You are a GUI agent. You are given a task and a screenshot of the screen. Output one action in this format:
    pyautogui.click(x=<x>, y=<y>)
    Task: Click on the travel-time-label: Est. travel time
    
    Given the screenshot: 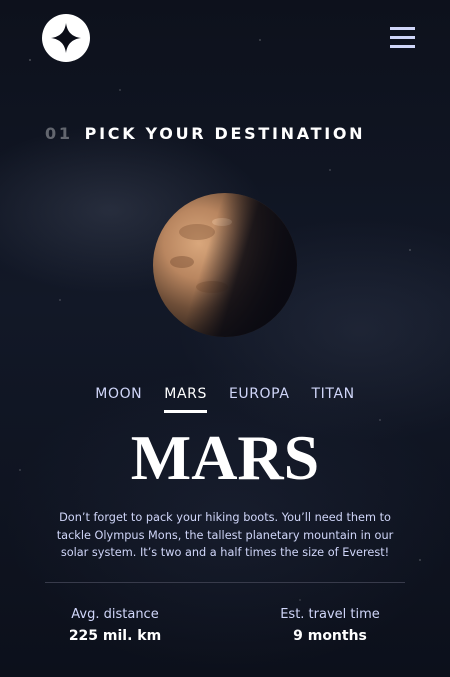 What is the action you would take?
    pyautogui.click(x=330, y=614)
    